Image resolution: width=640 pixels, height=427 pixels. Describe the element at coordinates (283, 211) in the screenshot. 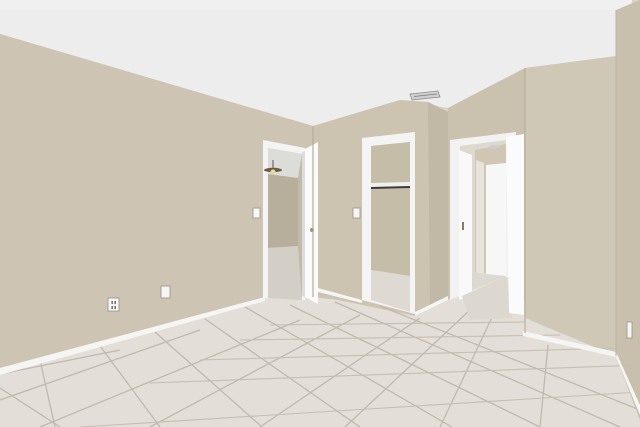

I see `hallway-far-wall` at that location.